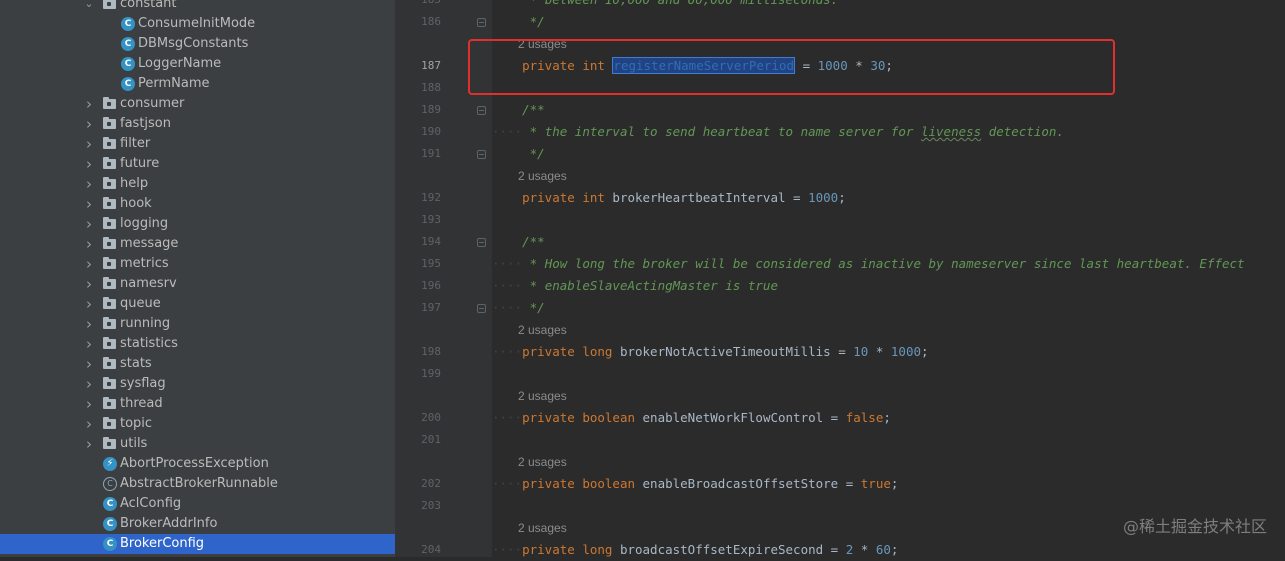 The height and width of the screenshot is (561, 1285). I want to click on tree-item-label: future, so click(140, 163).